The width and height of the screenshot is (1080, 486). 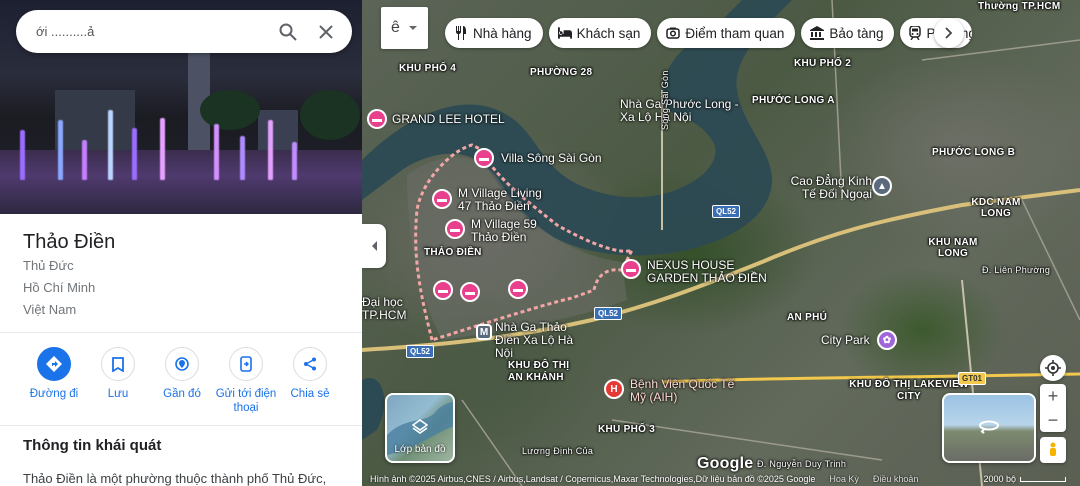 I want to click on chip-museums: Bảo tàng, so click(x=848, y=33).